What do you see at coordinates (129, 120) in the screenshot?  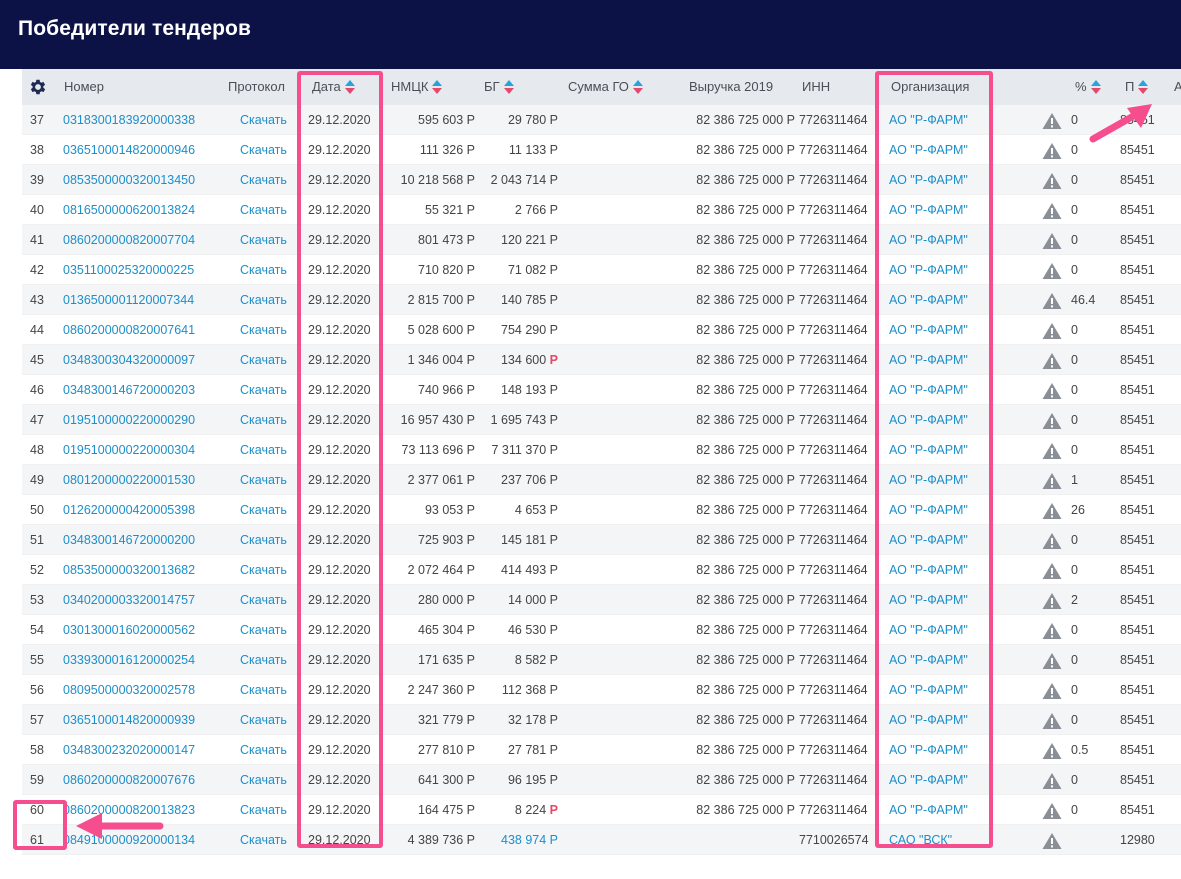 I see `tender-number-link: 0318300183920000338` at bounding box center [129, 120].